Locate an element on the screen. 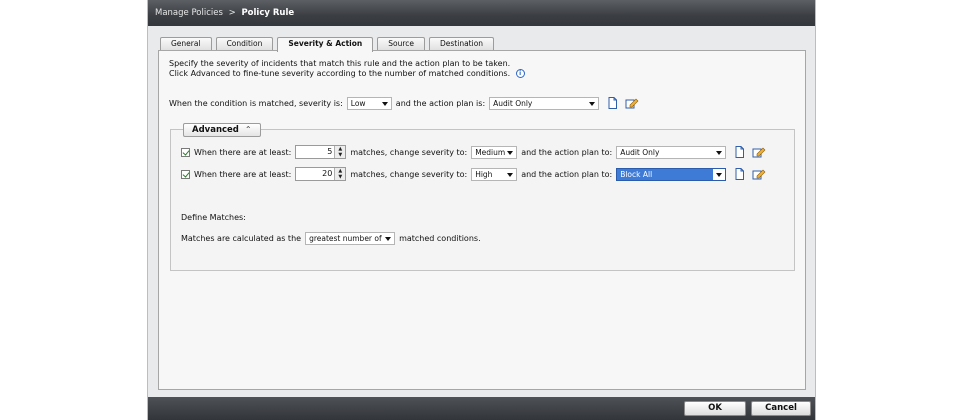 This screenshot has height=420, width=960. advanced-row-1-prefix: When there are at least: is located at coordinates (243, 152).